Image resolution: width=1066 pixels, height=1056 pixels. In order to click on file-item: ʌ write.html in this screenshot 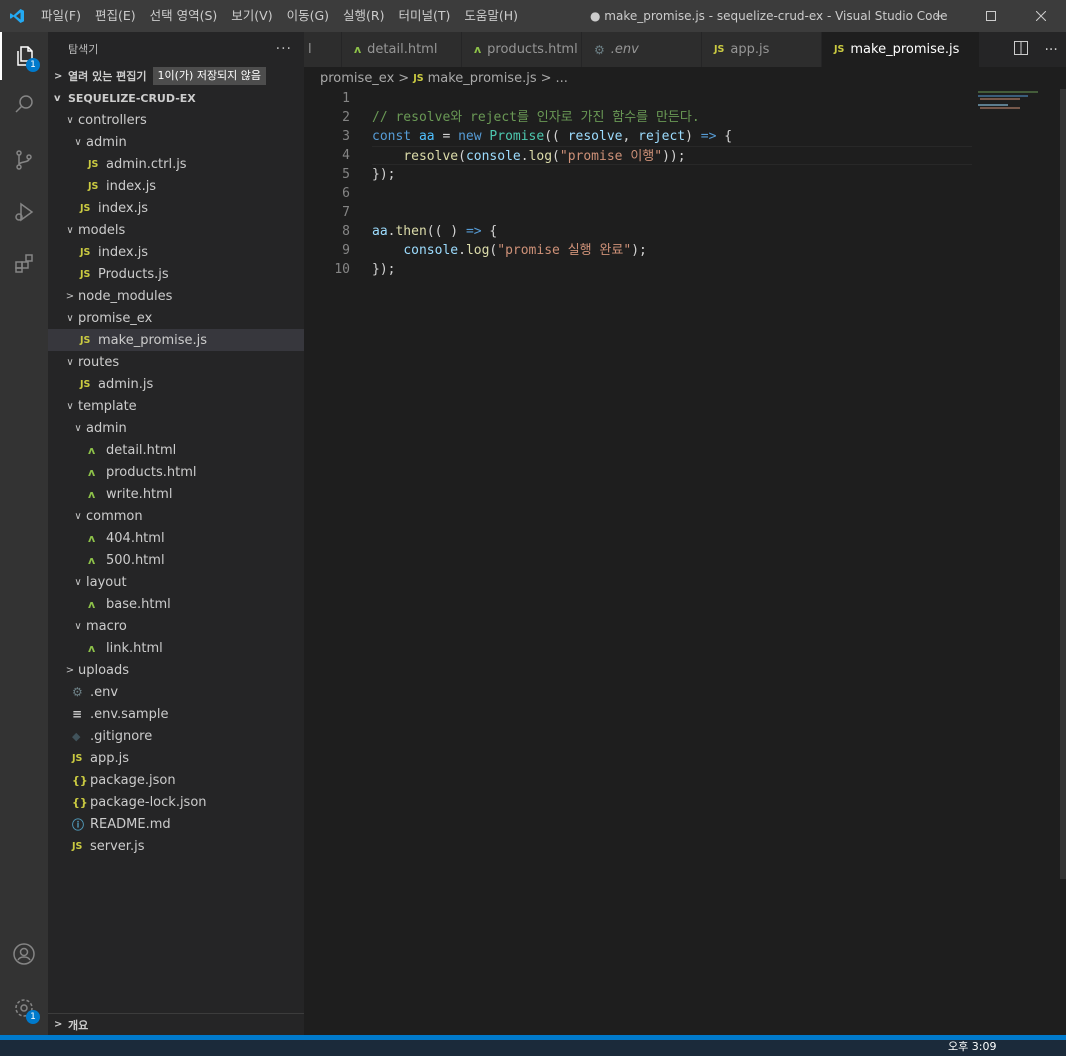, I will do `click(176, 494)`.